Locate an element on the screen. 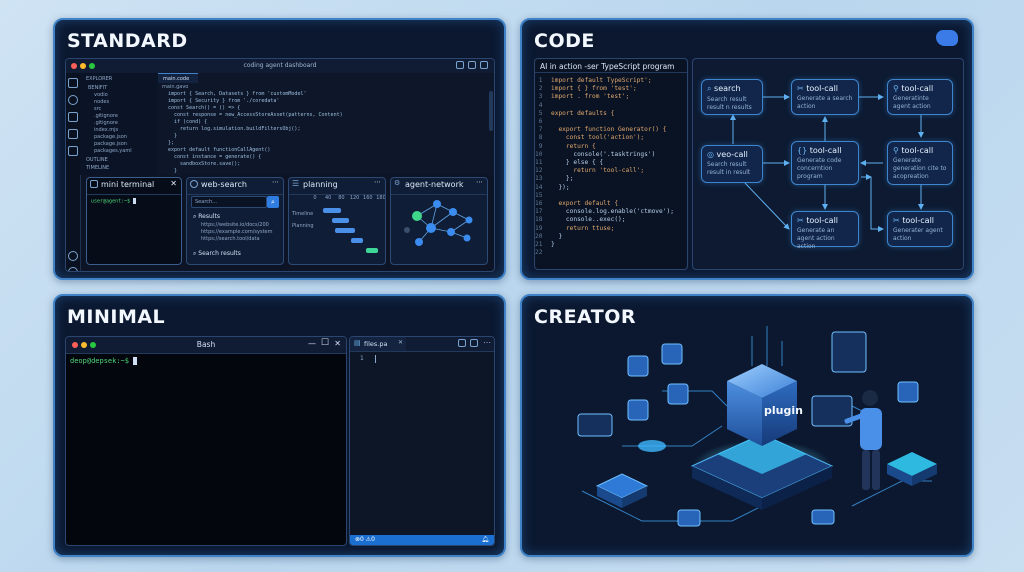 This screenshot has height=572, width=1024. code-text: }; is located at coordinates (562, 179).